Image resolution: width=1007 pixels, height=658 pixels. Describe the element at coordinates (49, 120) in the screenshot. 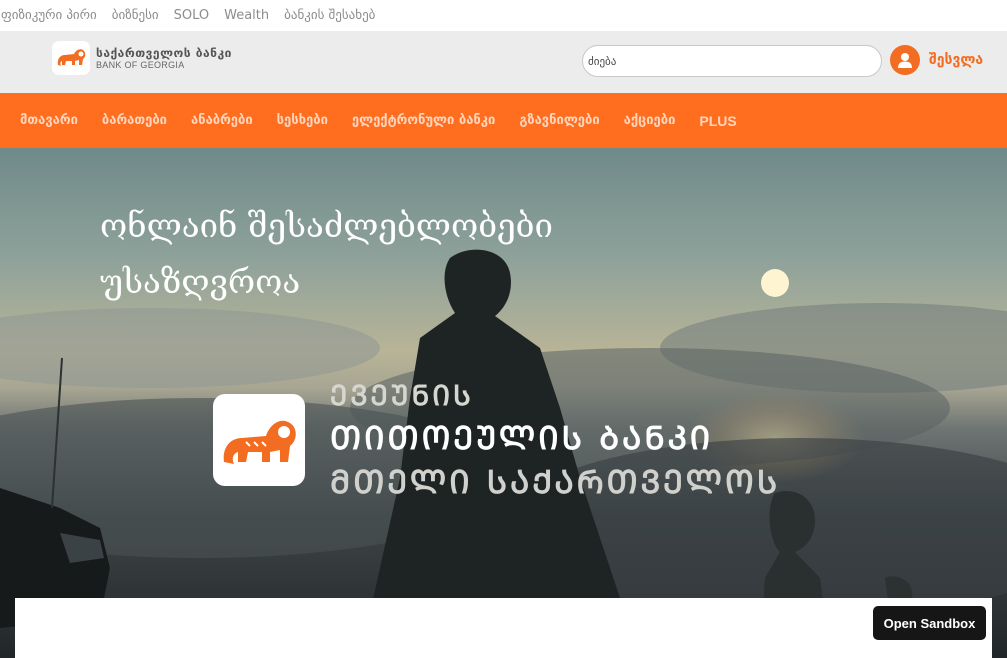

I see `nav-item-home: მთავარი` at that location.